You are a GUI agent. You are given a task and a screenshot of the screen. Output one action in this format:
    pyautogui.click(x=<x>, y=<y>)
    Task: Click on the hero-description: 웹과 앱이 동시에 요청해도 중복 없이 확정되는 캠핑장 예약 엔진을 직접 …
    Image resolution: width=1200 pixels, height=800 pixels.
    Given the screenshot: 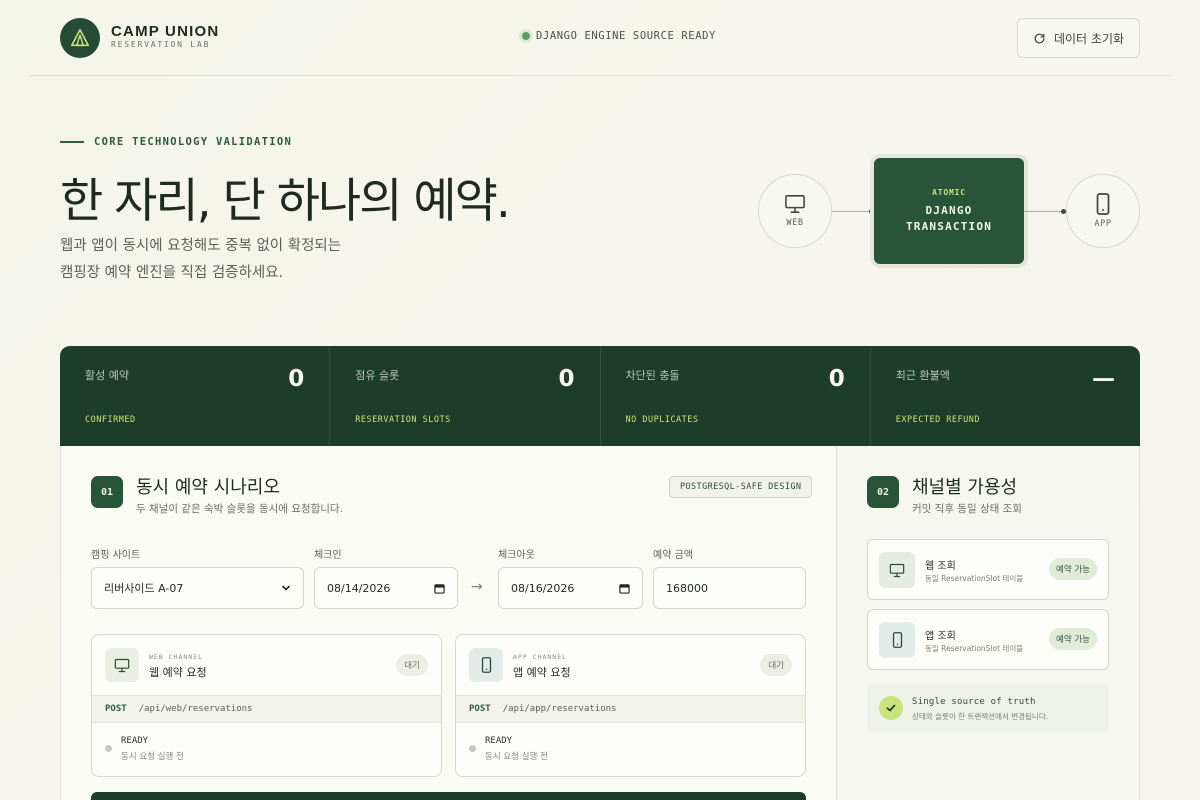 What is the action you would take?
    pyautogui.click(x=260, y=260)
    